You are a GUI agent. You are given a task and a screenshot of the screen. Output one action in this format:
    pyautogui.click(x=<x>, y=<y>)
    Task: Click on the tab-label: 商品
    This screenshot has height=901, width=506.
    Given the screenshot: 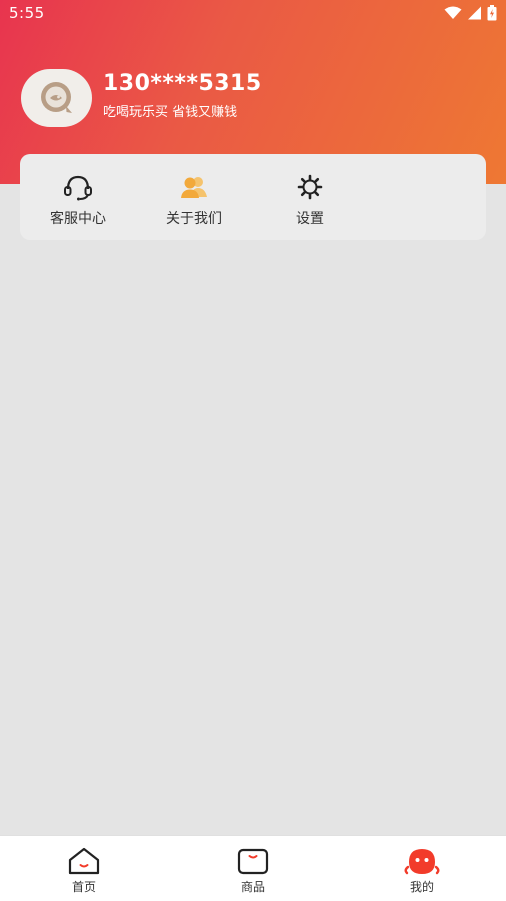 What is the action you would take?
    pyautogui.click(x=252, y=887)
    